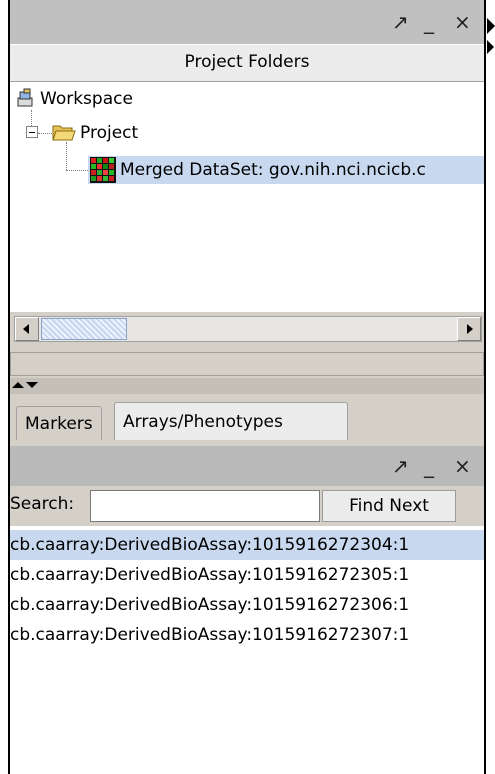 Image resolution: width=495 pixels, height=774 pixels. Describe the element at coordinates (490, 47) in the screenshot. I see `expand-arrow-icon` at that location.